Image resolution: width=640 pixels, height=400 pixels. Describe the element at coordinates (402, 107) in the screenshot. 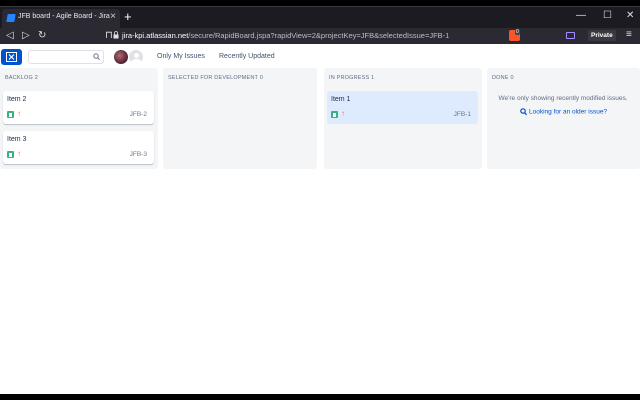

I see `issue-card-jfb-1: Item 1 ↑ JFB-1` at that location.